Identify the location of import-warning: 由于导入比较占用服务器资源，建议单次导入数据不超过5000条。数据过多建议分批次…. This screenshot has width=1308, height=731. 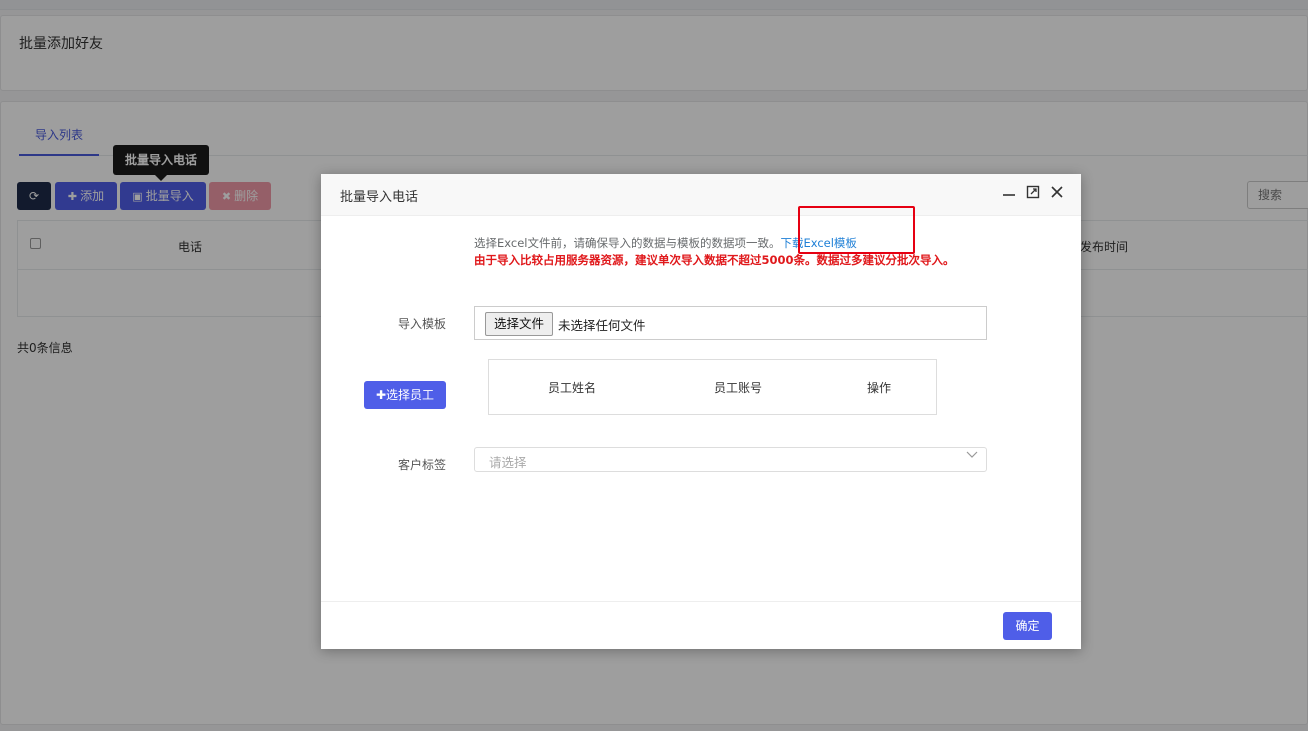
(714, 260).